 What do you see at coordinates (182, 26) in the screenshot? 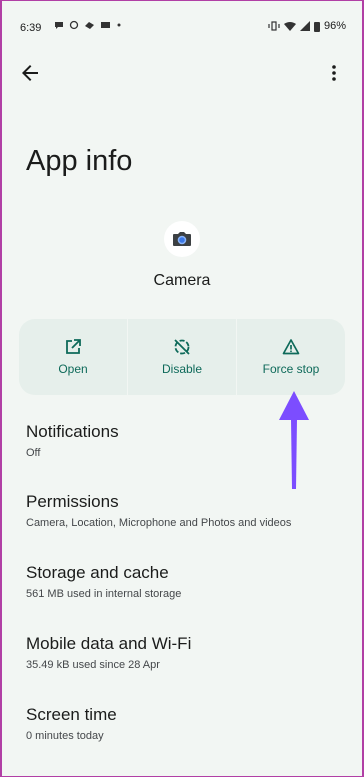
I see `status-bar: 6:39 96%` at bounding box center [182, 26].